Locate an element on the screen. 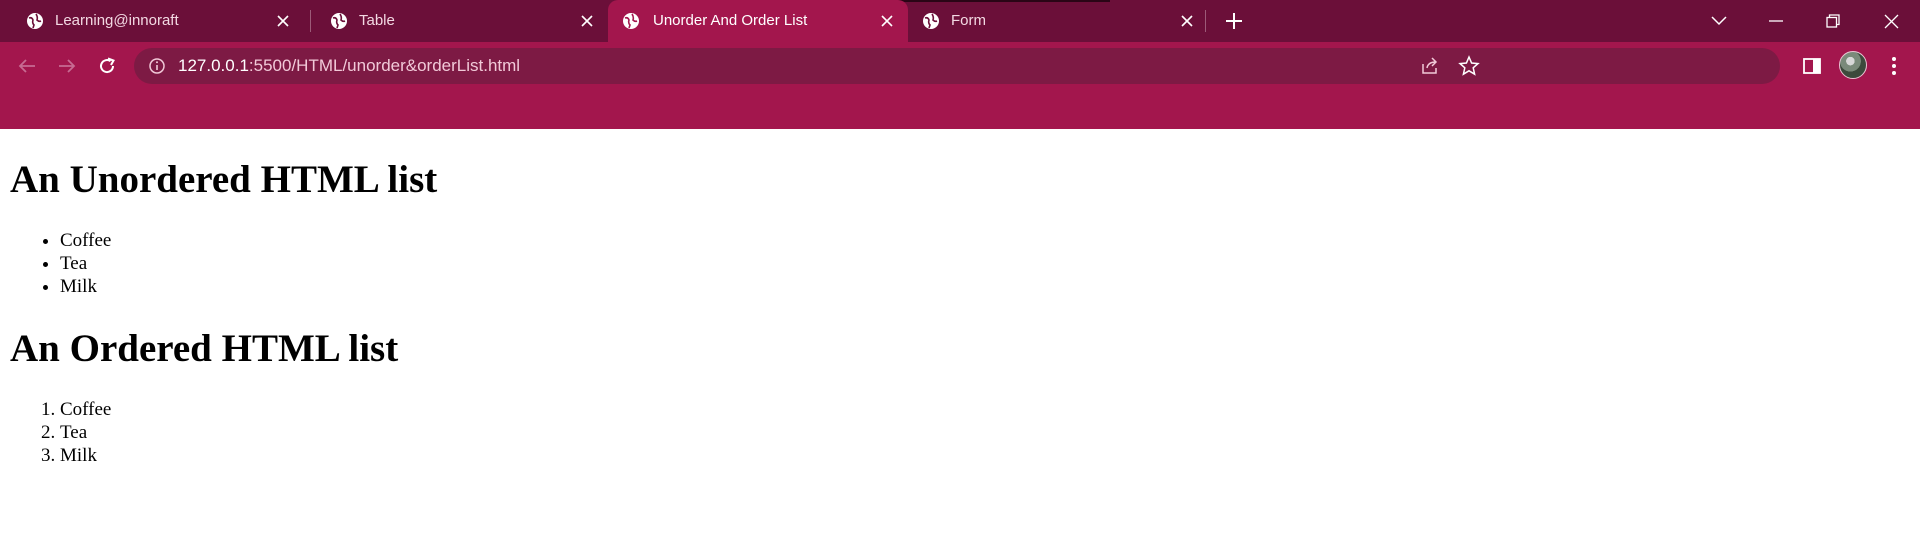 This screenshot has width=1920, height=543. more-vertical-icon is located at coordinates (1894, 66).